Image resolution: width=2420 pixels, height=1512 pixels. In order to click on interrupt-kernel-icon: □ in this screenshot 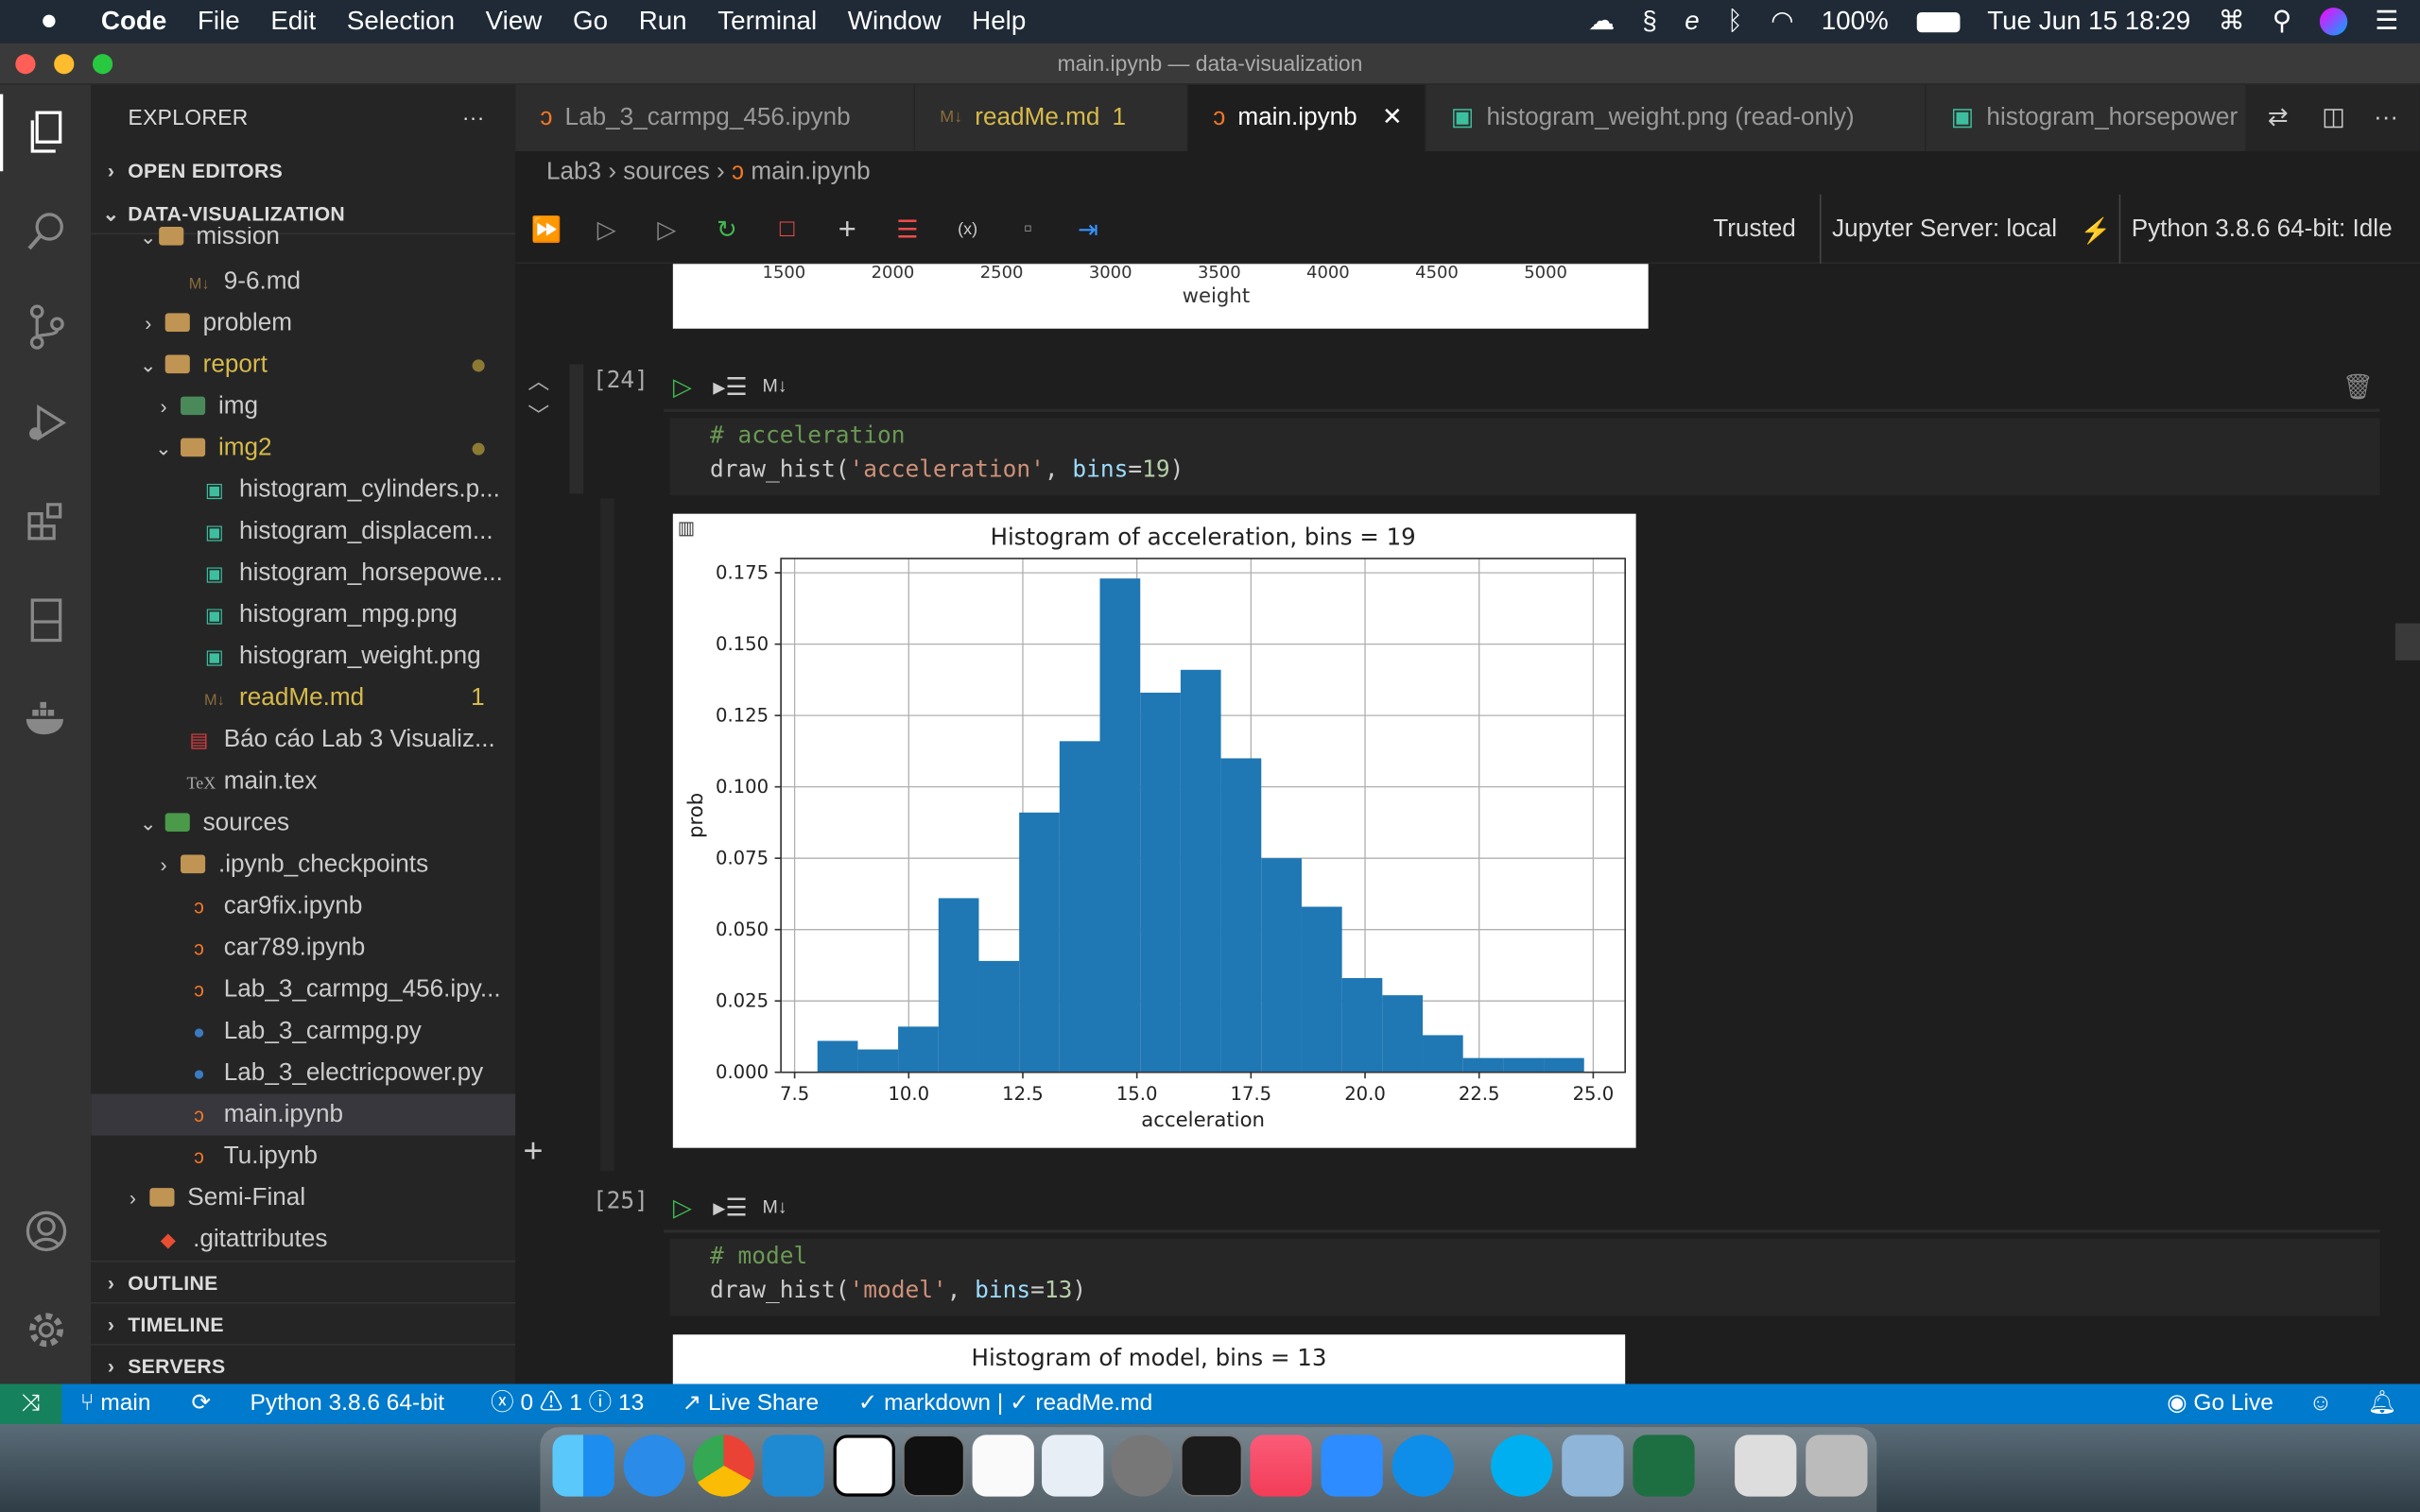, I will do `click(787, 230)`.